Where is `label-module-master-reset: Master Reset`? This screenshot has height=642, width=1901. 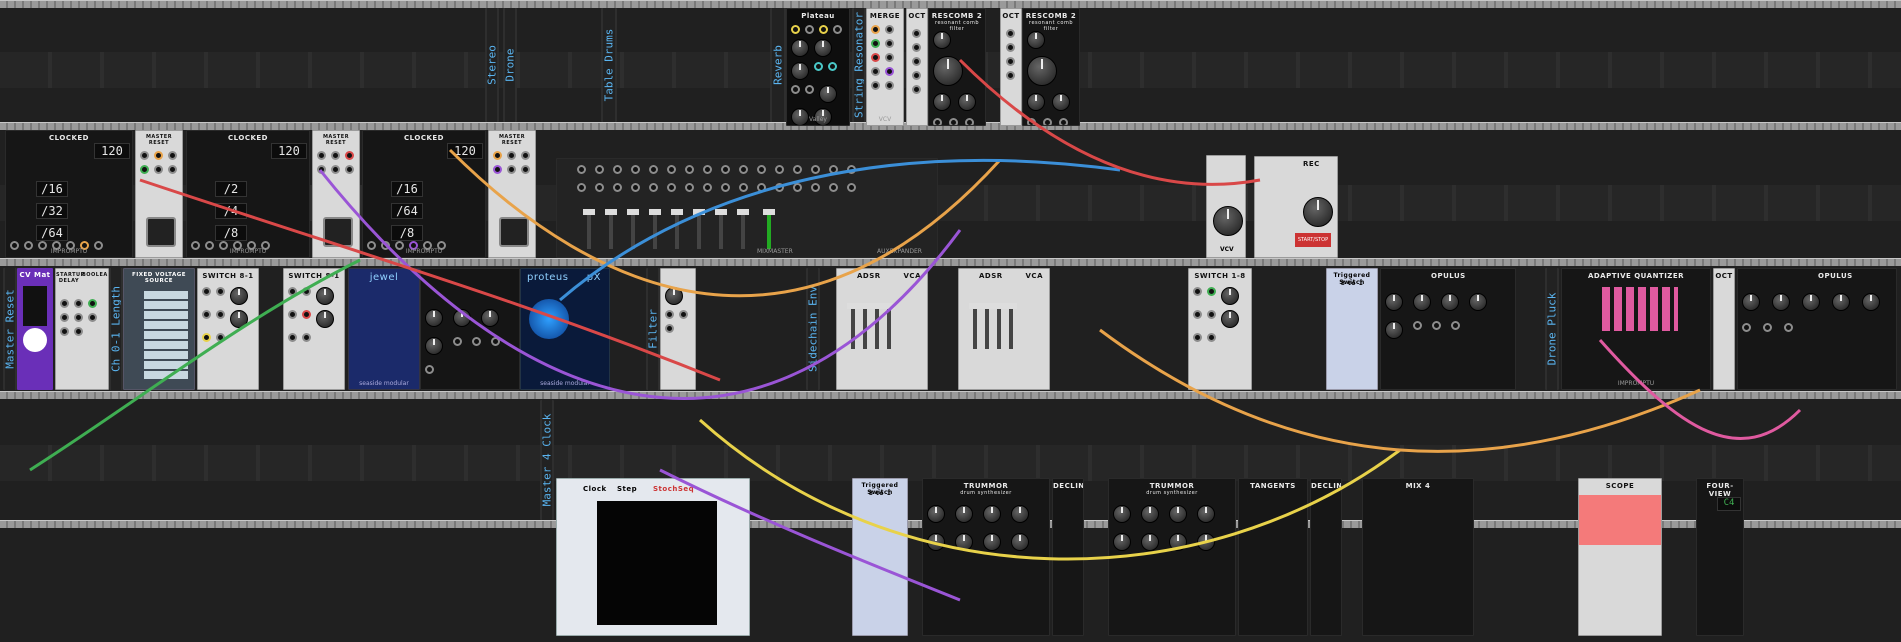
label-module-master-reset: Master Reset is located at coordinates (10, 329).